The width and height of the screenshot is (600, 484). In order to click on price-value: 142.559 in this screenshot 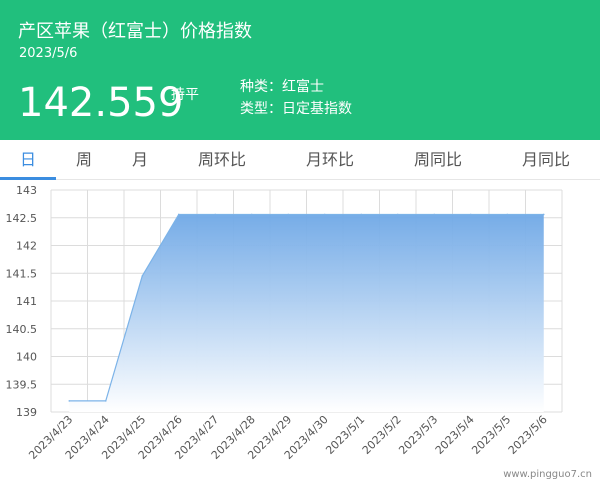, I will do `click(101, 103)`.